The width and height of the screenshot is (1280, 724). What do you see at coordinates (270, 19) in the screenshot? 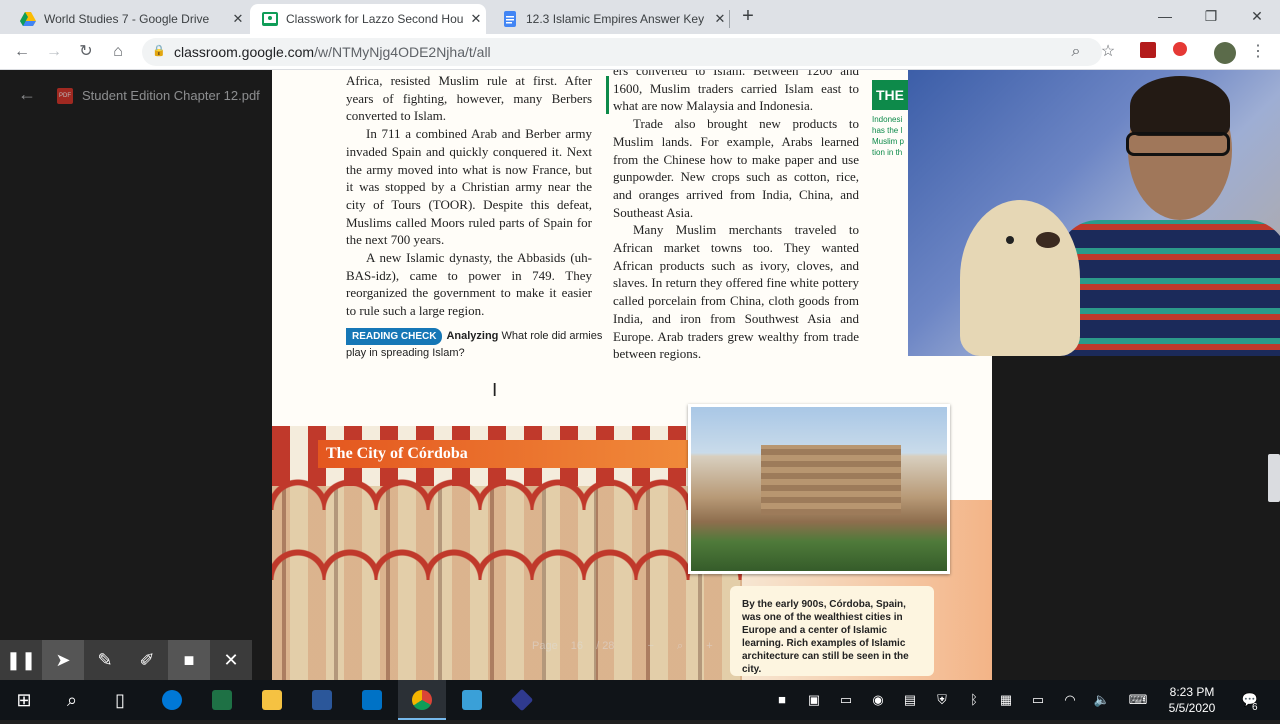
I see `google-classroom-icon` at bounding box center [270, 19].